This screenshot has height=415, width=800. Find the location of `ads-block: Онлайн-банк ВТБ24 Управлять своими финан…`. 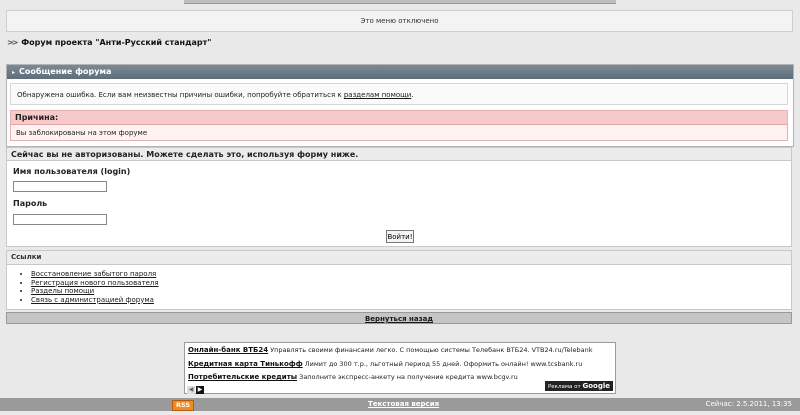

ads-block: Онлайн-банк ВТБ24 Управлять своими финан… is located at coordinates (400, 368).